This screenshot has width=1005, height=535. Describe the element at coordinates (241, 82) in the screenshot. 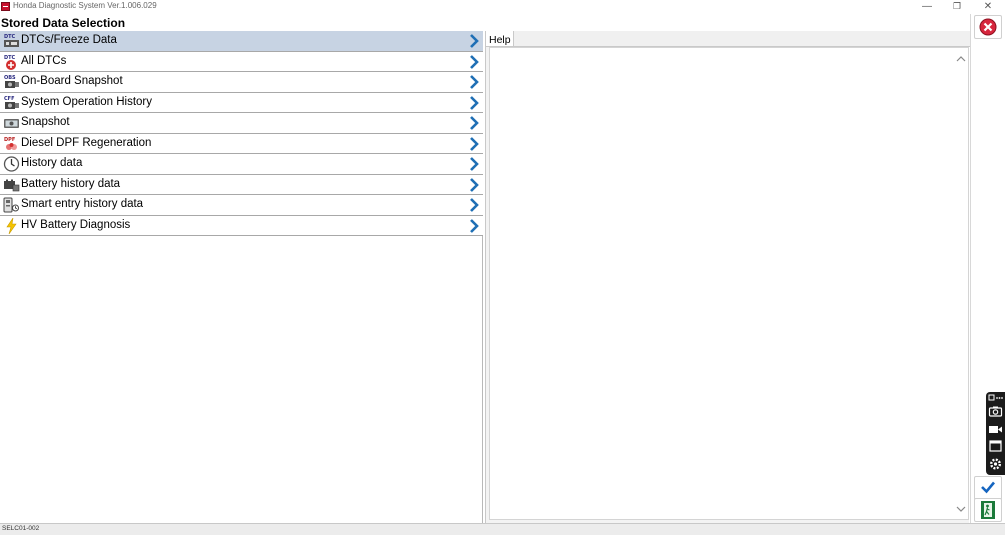

I see `list-item-on-board-snapshot: OBS On-Board Snapshot` at that location.